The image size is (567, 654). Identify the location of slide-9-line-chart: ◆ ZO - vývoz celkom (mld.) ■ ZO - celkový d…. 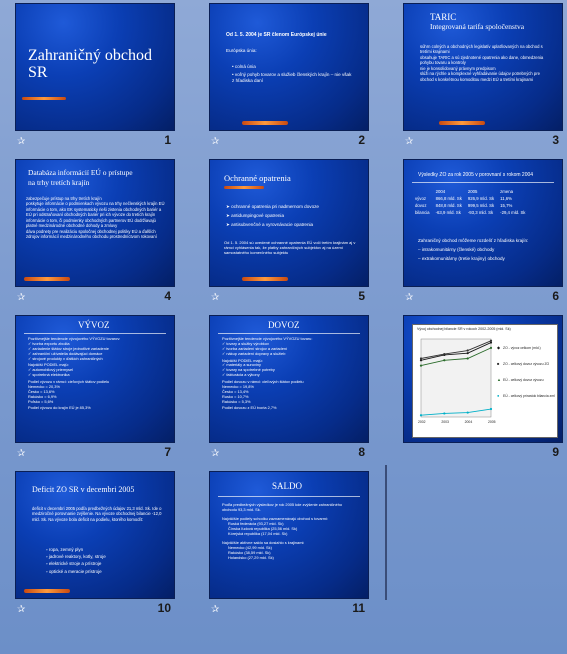
(486, 381).